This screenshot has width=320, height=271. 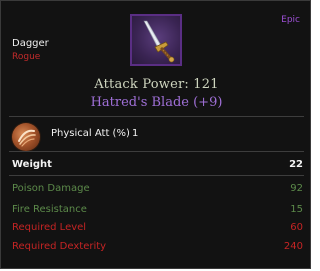 What do you see at coordinates (157, 248) in the screenshot?
I see `requirement-row: Required Dexterity 240` at bounding box center [157, 248].